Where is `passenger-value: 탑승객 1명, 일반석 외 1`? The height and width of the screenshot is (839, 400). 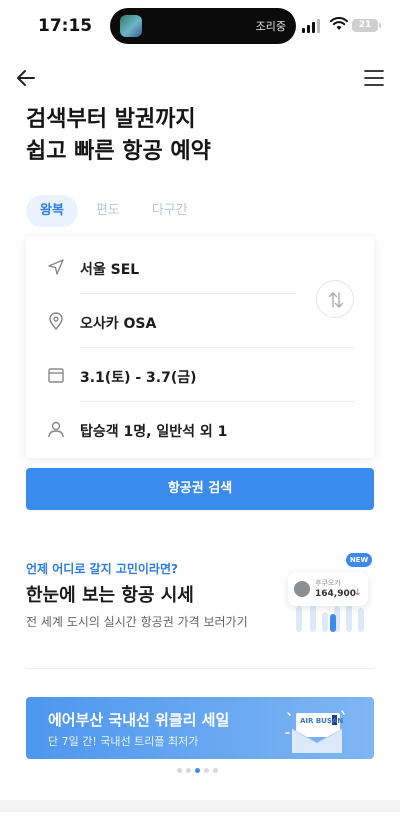
passenger-value: 탑승객 1명, 일반석 외 1 is located at coordinates (154, 432).